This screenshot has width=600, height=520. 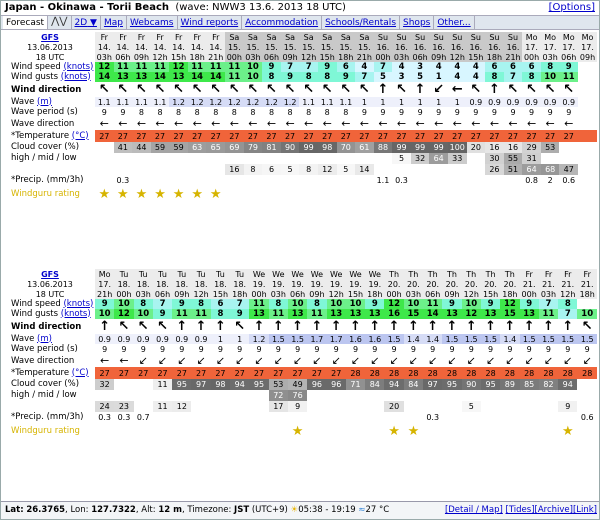 I want to click on wind-gusts-label: Wind gusts (knots), so click(x=51, y=314).